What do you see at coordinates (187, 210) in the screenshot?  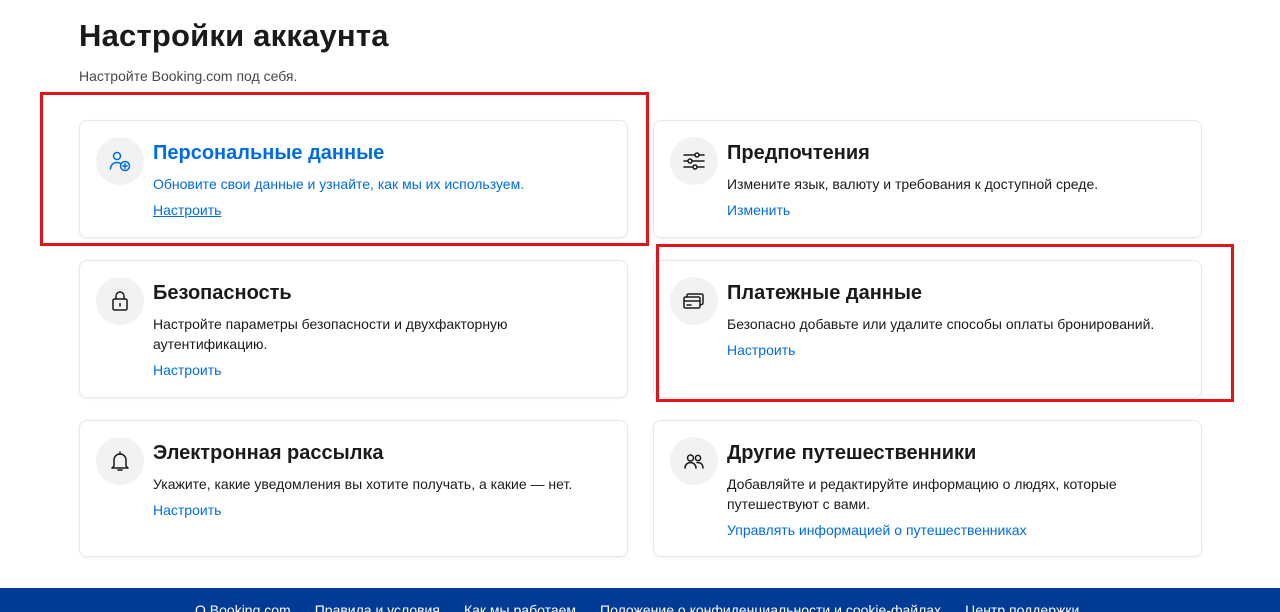 I see `customize-personal-link: Настроить` at bounding box center [187, 210].